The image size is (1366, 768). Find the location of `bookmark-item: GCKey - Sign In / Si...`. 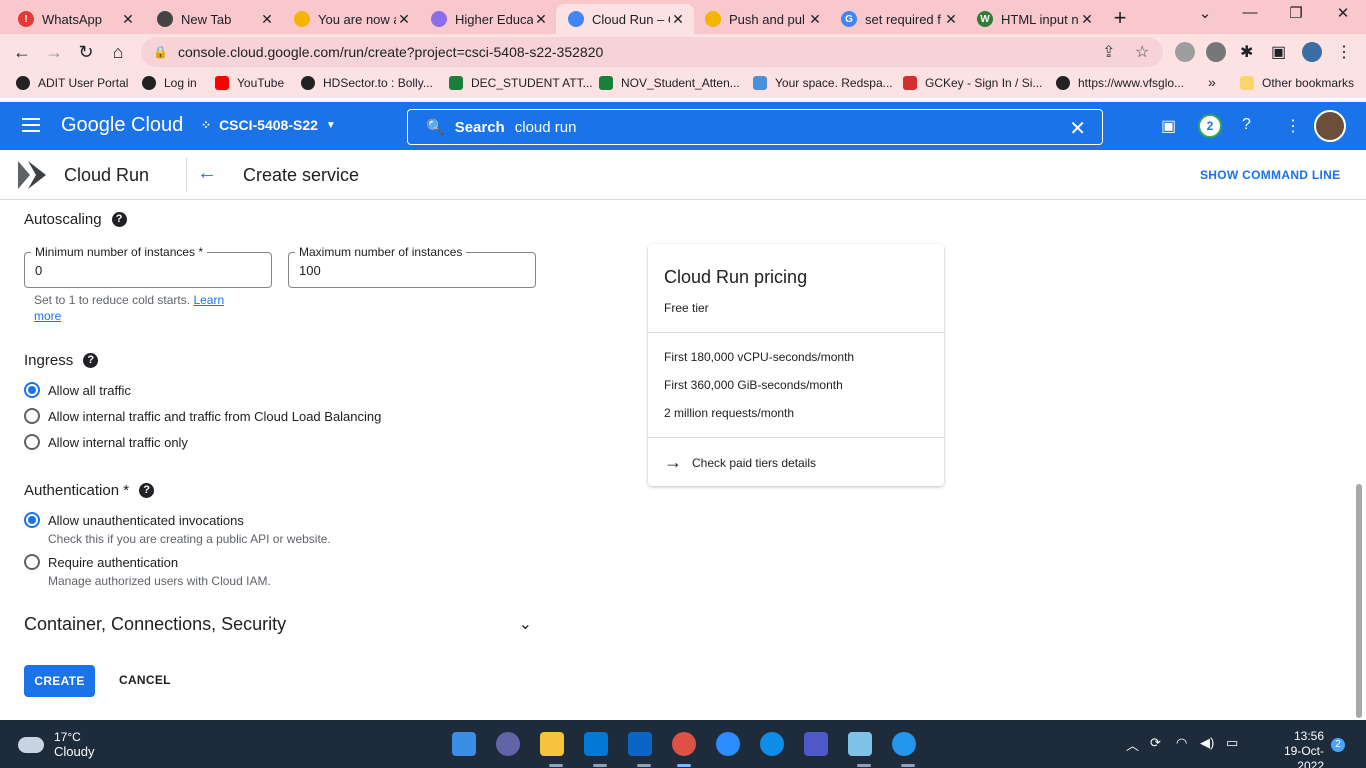

bookmark-item: GCKey - Sign In / Si... is located at coordinates (972, 83).